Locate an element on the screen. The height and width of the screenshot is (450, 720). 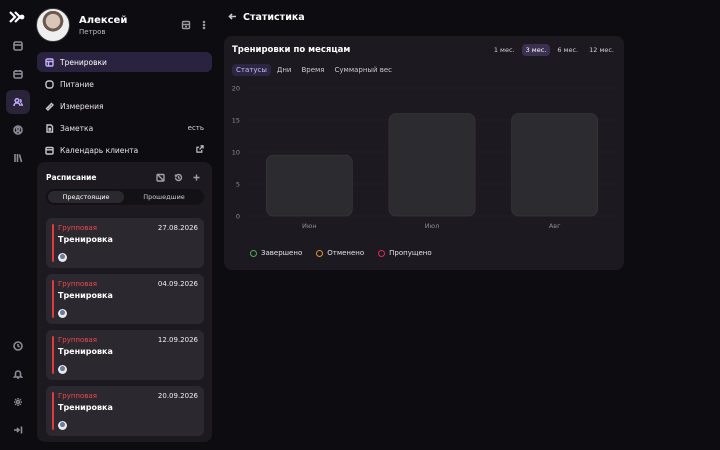
client-profile: Алексей Петров is located at coordinates (124, 26).